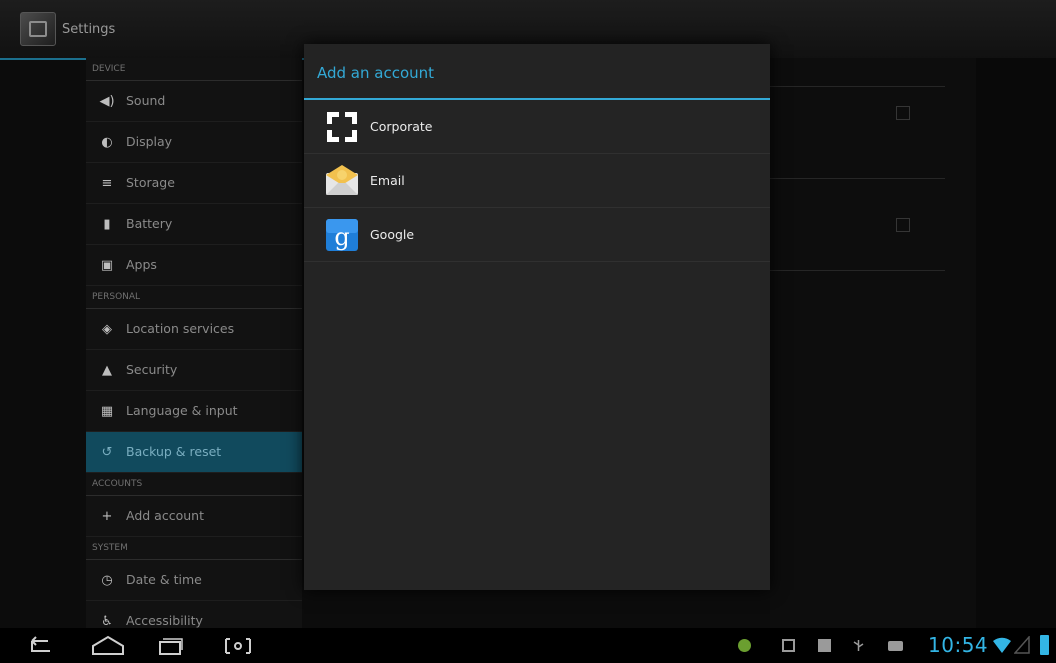  I want to click on settings-item-accessibility: ♿ Accessibility, so click(194, 614).